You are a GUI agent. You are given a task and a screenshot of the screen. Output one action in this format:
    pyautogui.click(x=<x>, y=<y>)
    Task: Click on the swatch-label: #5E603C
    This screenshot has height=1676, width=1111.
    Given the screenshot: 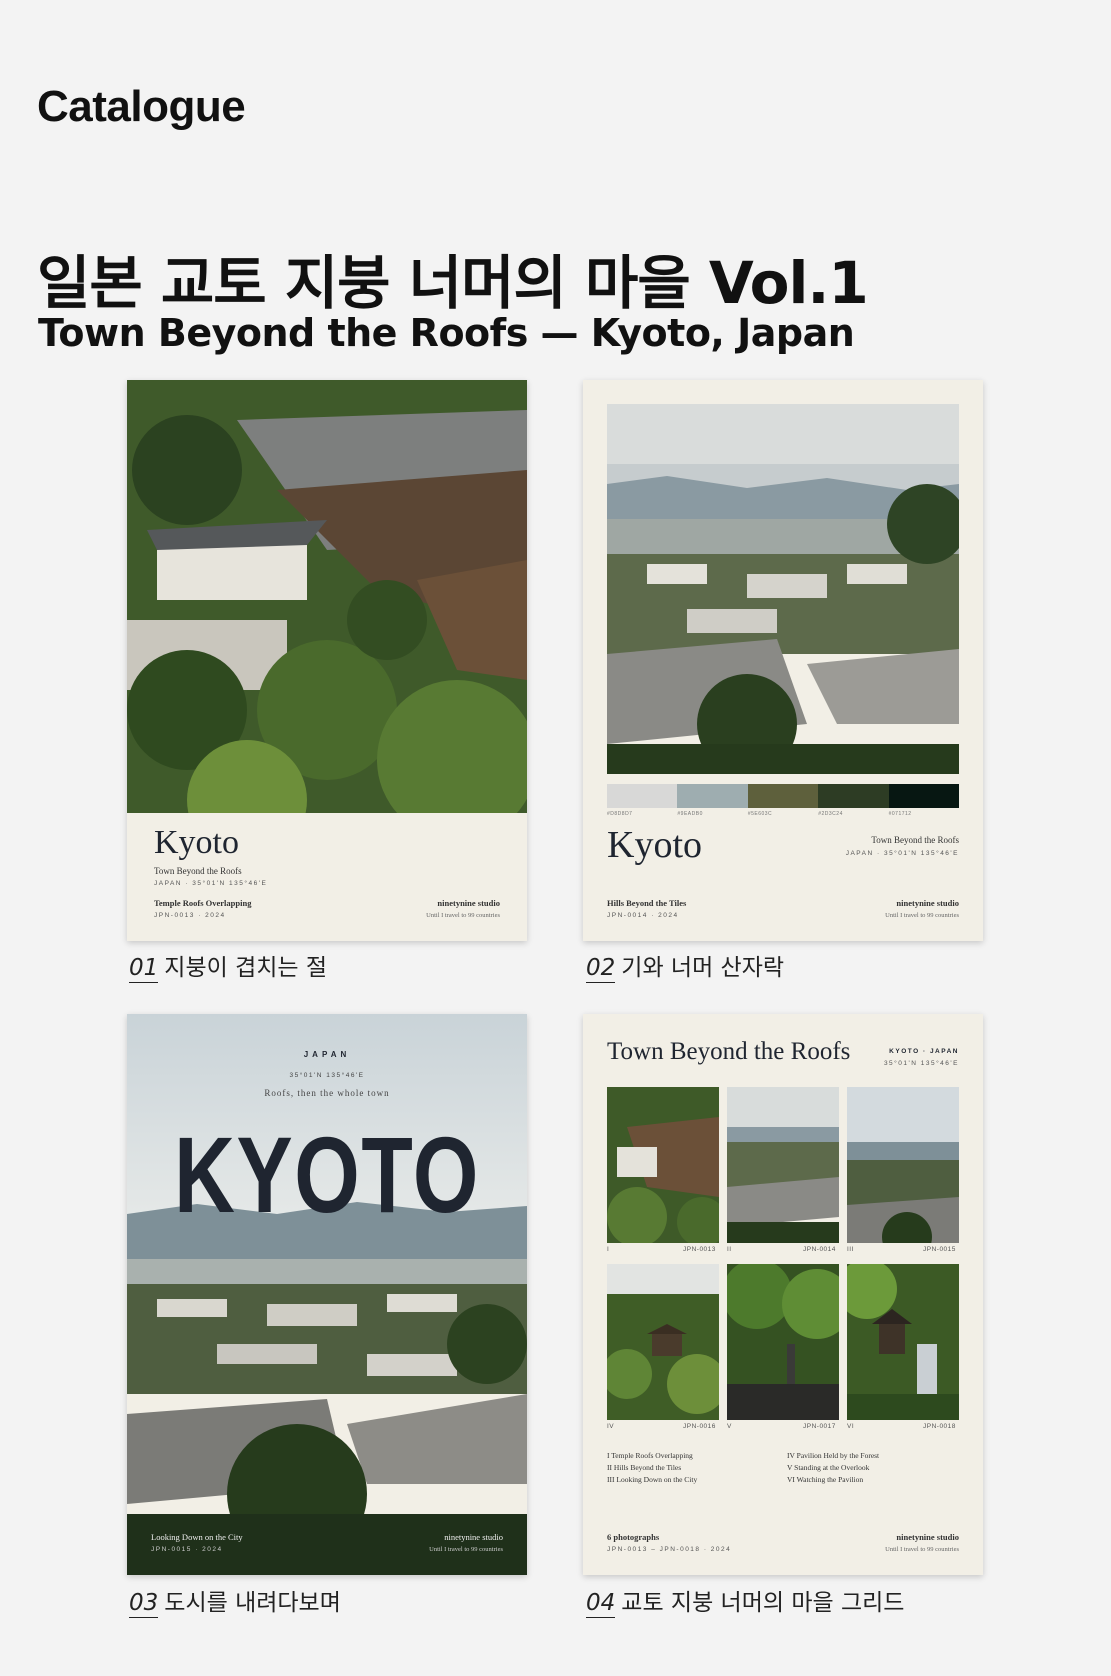 What is the action you would take?
    pyautogui.click(x=760, y=814)
    